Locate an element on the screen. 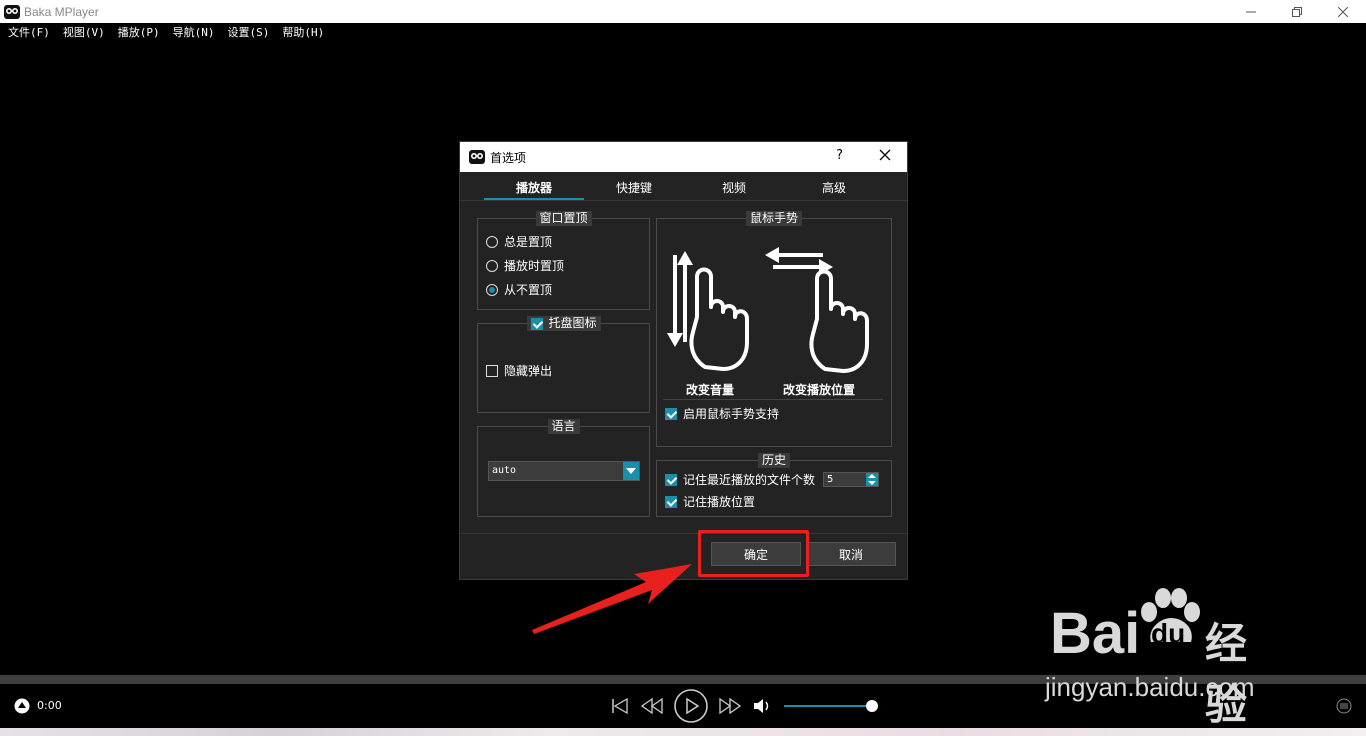 The height and width of the screenshot is (736, 1366). rewind-icon is located at coordinates (652, 706).